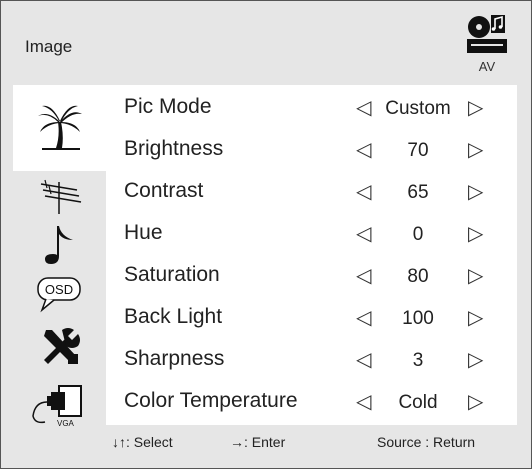 This screenshot has width=532, height=469. What do you see at coordinates (172, 274) in the screenshot?
I see `setting-label: Saturation` at bounding box center [172, 274].